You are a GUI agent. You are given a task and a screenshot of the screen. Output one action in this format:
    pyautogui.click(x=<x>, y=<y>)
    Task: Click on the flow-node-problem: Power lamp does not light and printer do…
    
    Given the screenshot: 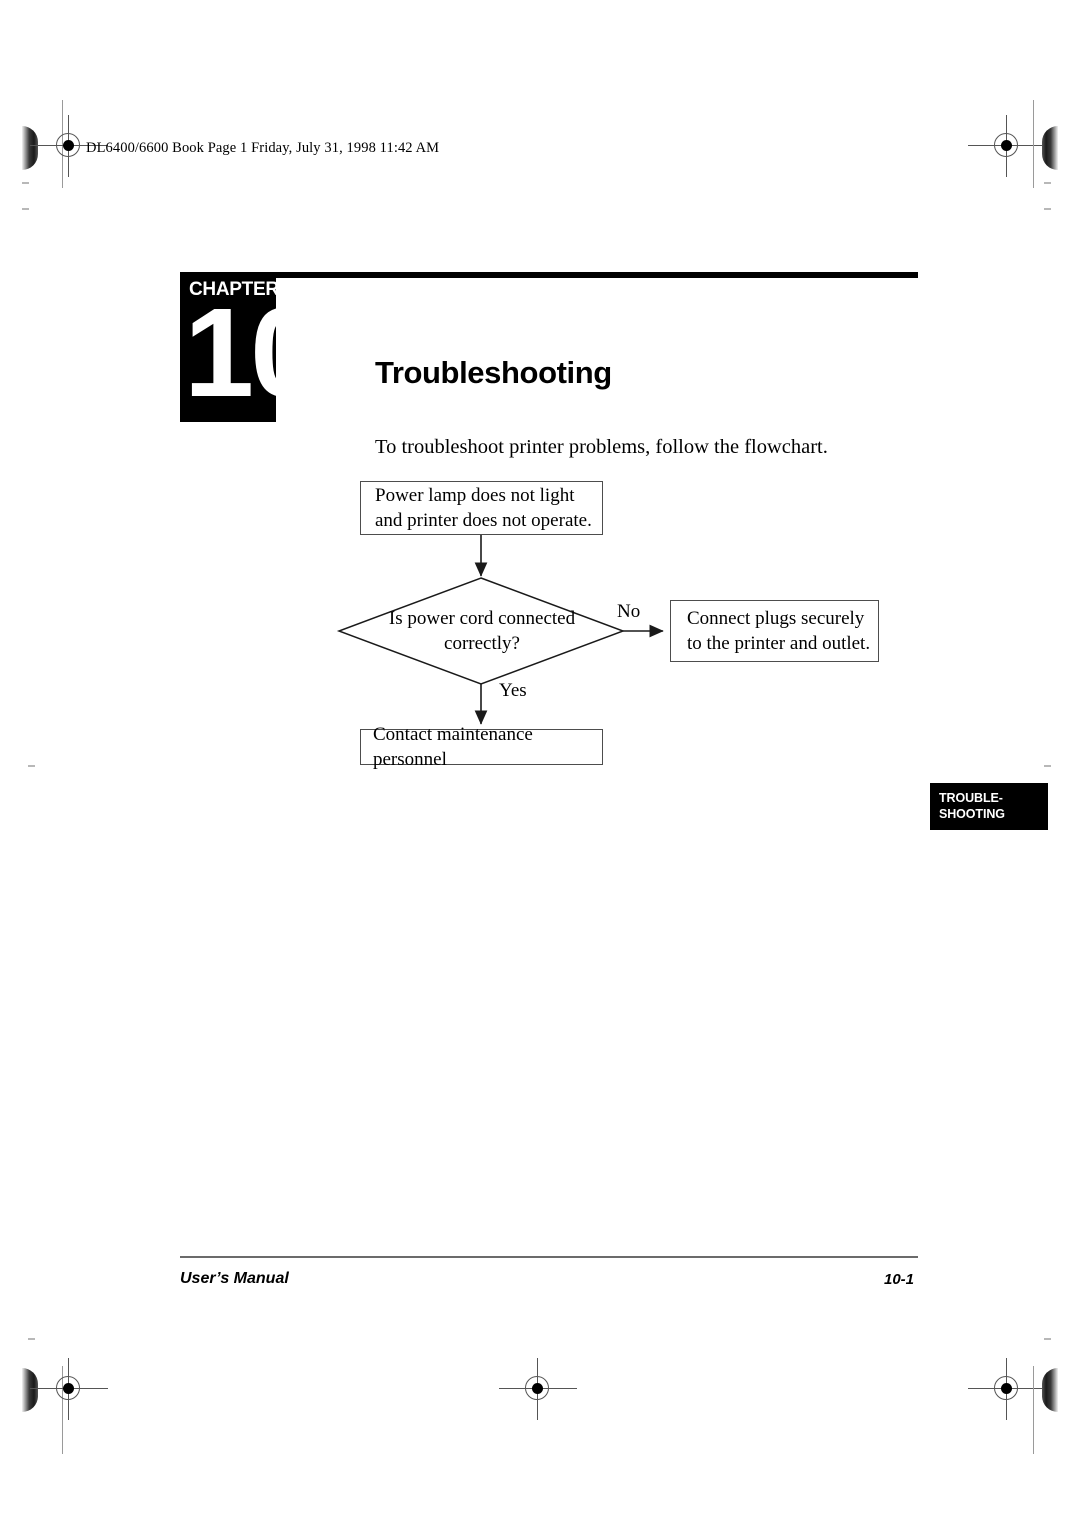 What is the action you would take?
    pyautogui.click(x=481, y=508)
    